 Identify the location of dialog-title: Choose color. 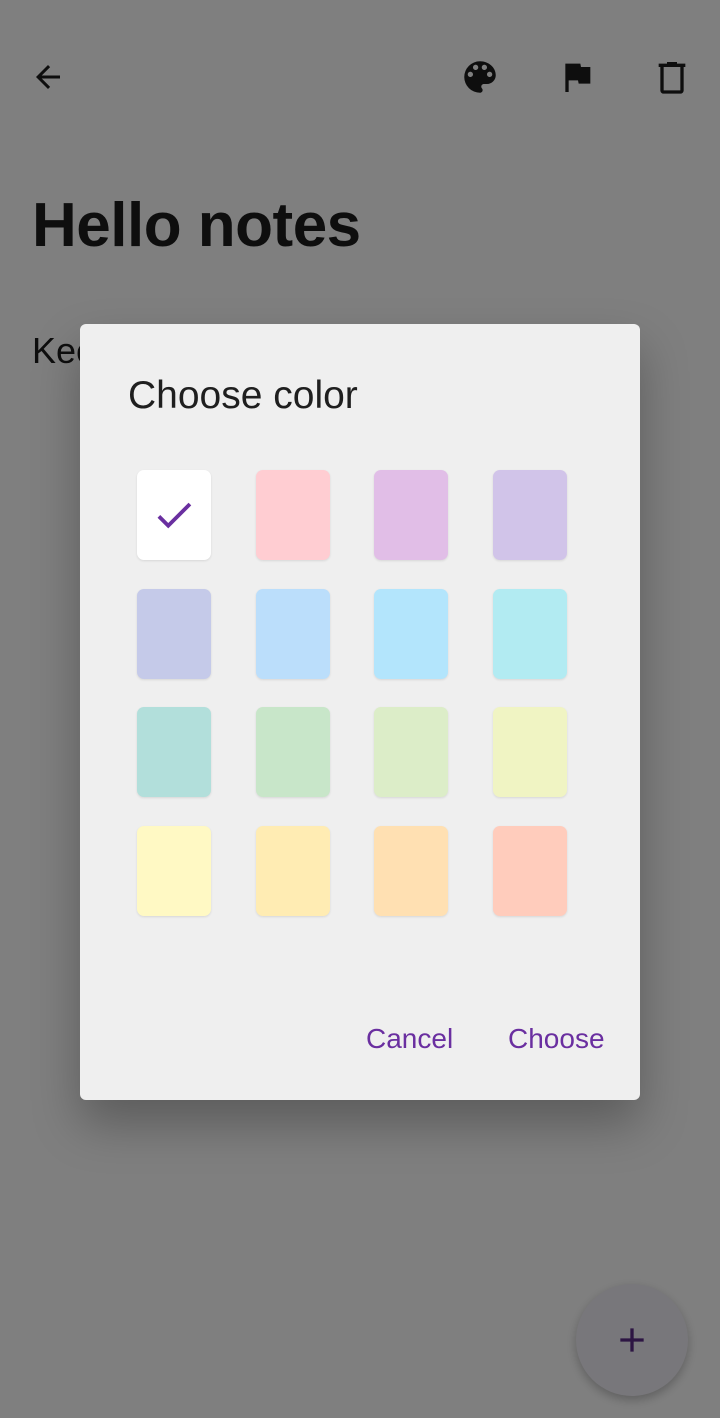
(243, 395).